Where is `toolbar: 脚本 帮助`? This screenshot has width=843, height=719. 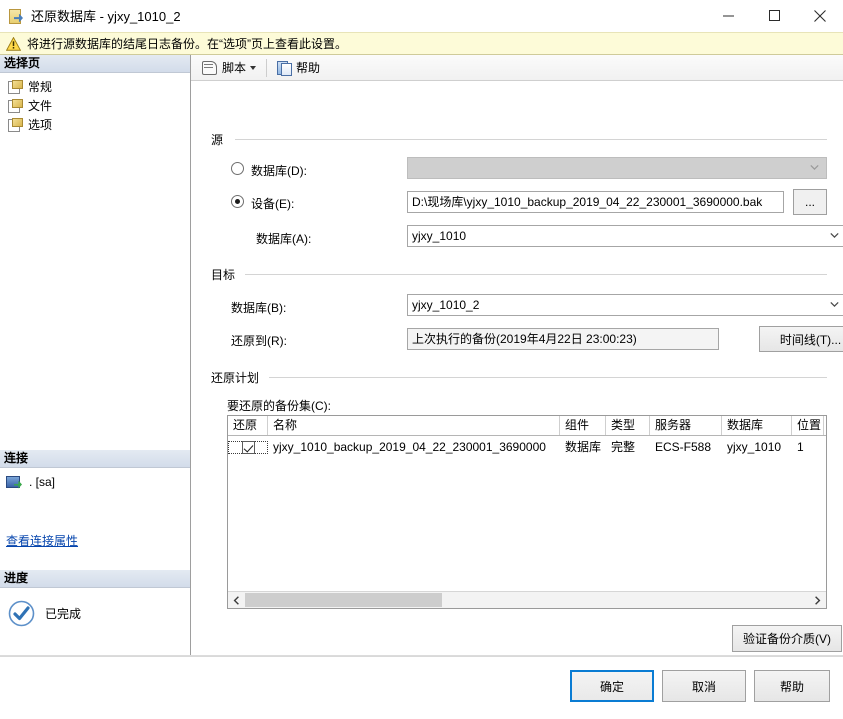 toolbar: 脚本 帮助 is located at coordinates (517, 68).